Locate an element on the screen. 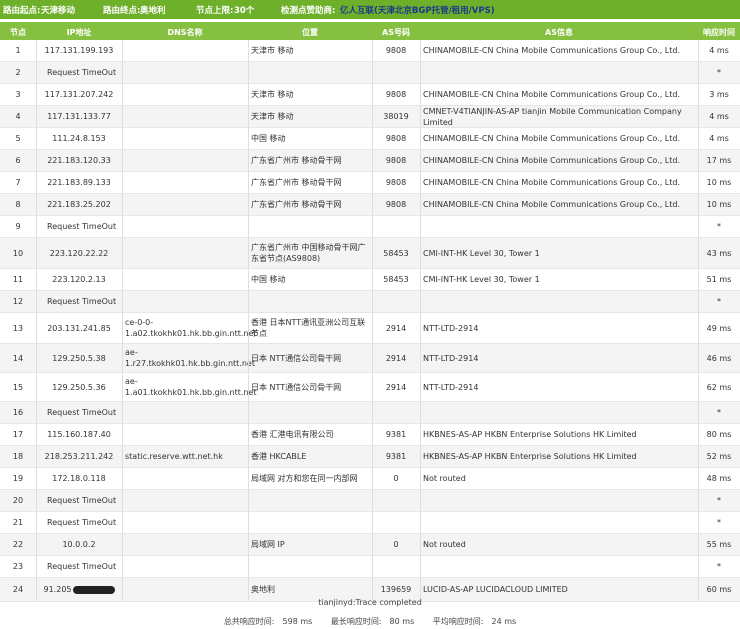 Image resolution: width=740 pixels, height=629 pixels. asinfo-cell: NTT-LTD-2914 is located at coordinates (451, 358).